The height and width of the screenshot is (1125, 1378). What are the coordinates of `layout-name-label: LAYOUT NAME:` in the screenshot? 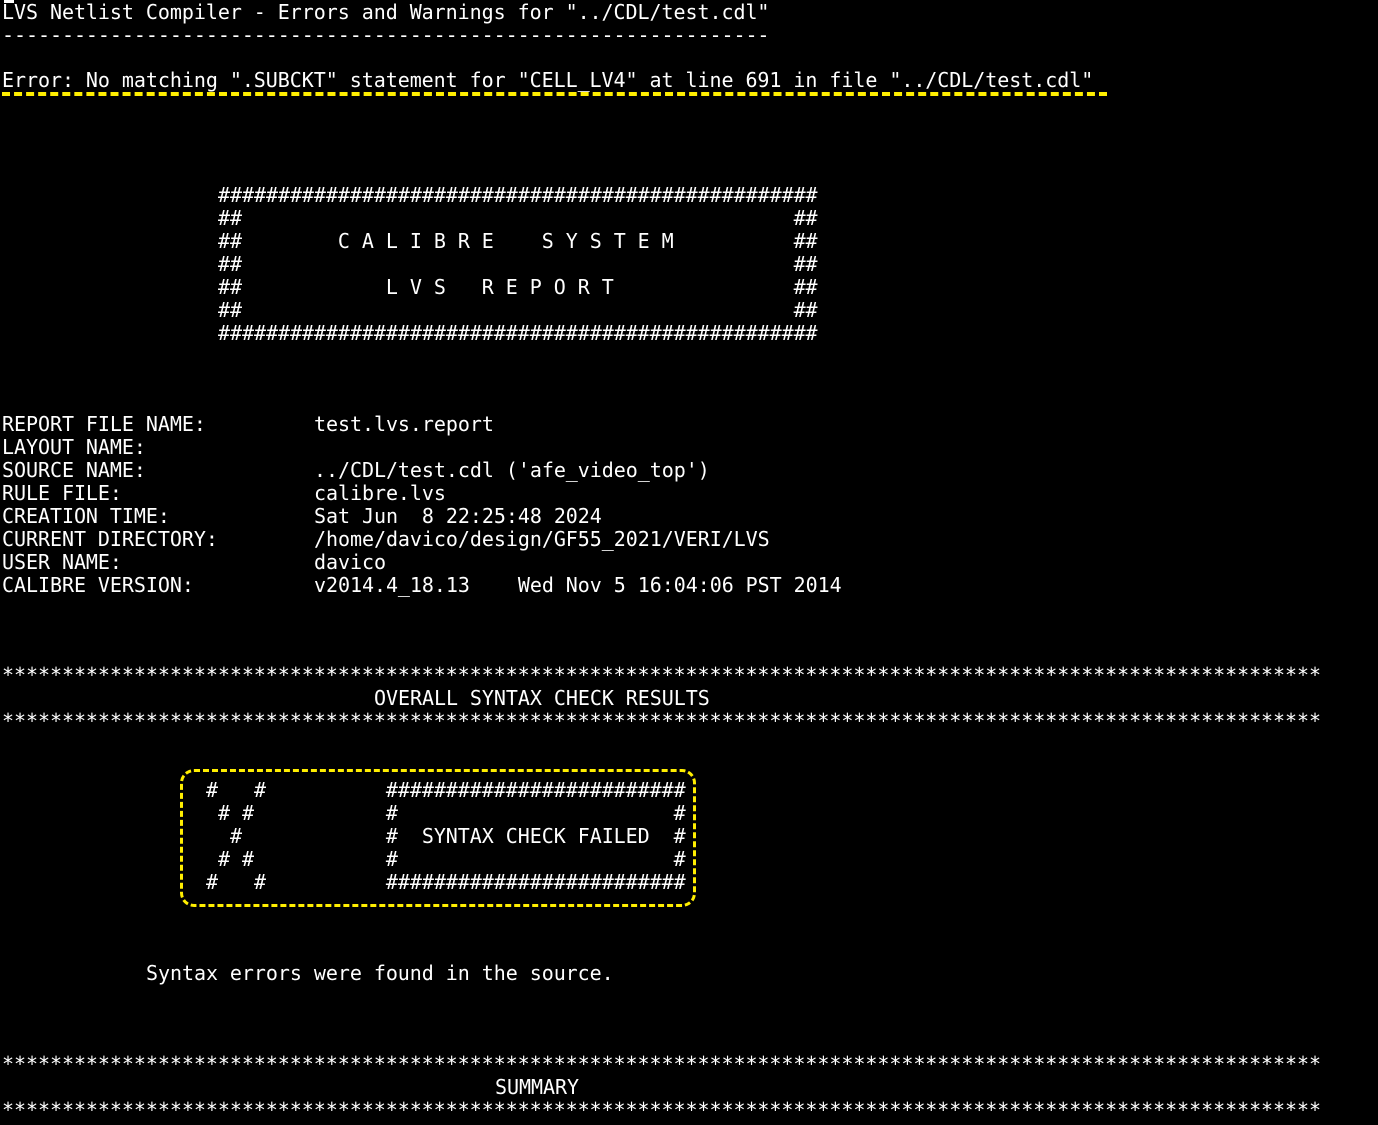 It's located at (74, 447).